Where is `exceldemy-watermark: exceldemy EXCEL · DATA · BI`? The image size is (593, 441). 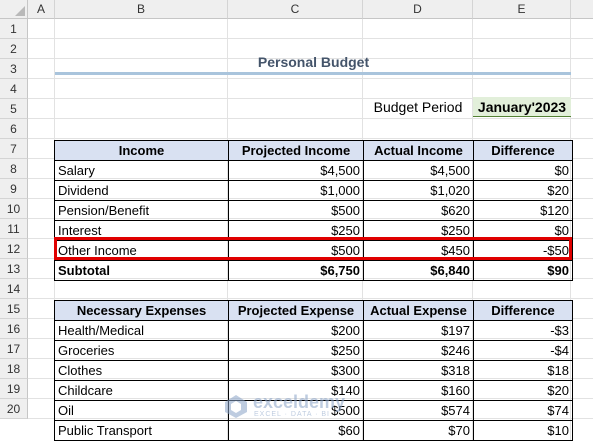 exceldemy-watermark: exceldemy EXCEL · DATA · BI is located at coordinates (298, 406).